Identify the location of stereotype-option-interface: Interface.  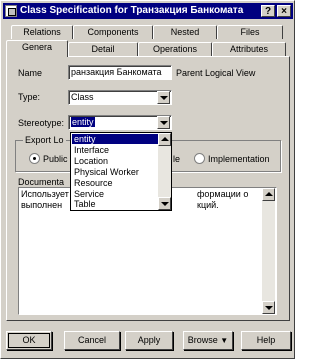
(115, 150).